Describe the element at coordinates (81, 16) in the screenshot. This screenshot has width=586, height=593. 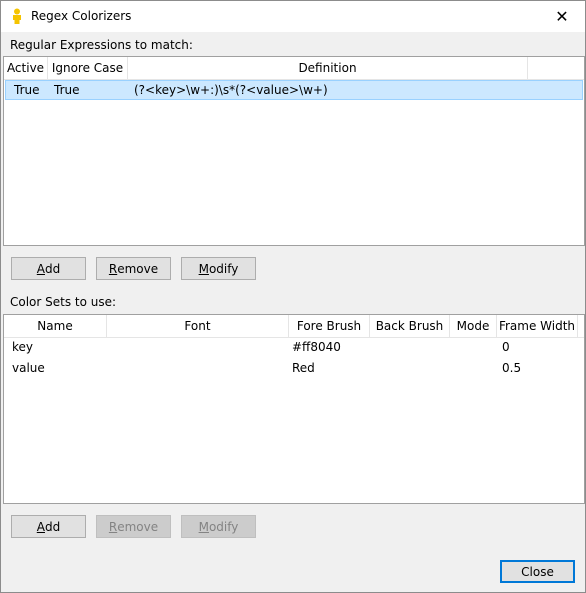
I see `window-title: Regex Colorizers` at that location.